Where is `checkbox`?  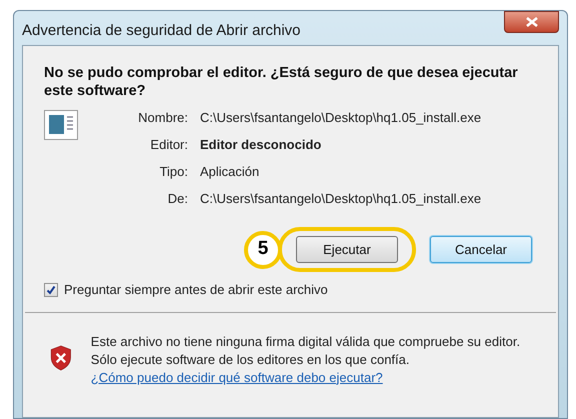
checkbox is located at coordinates (51, 289).